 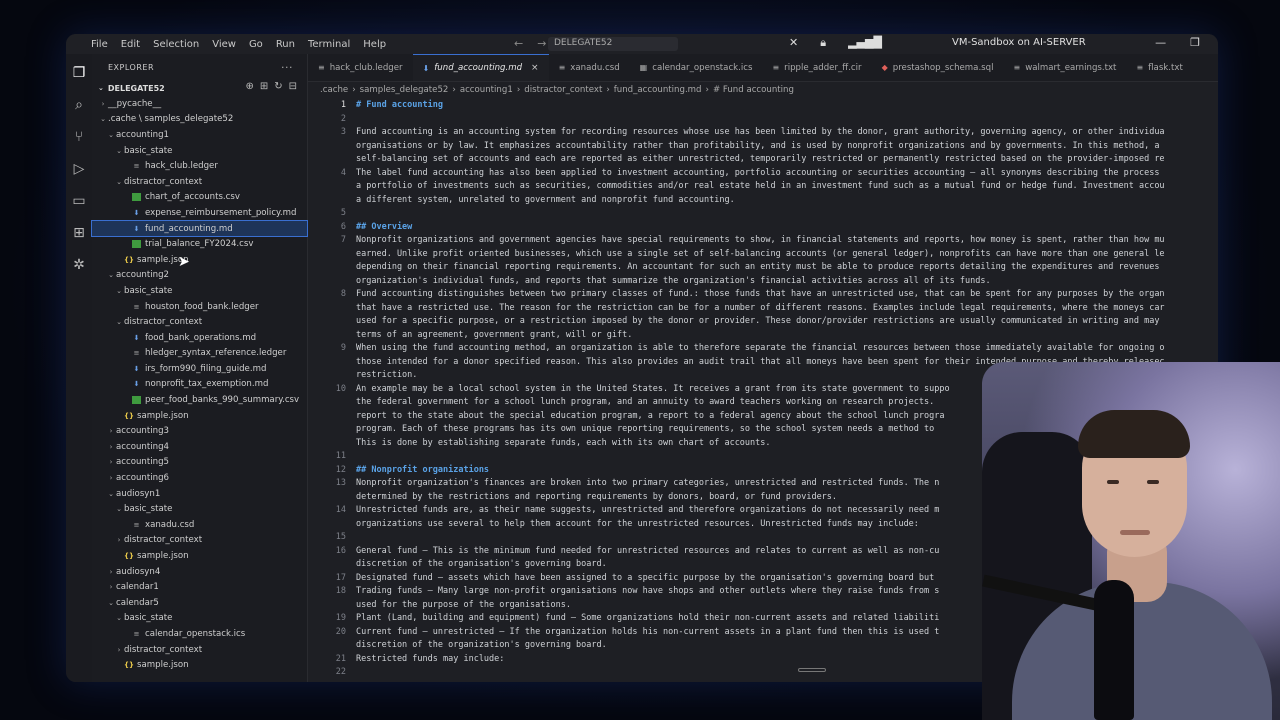 I want to click on scroll-indicator, so click(x=812, y=670).